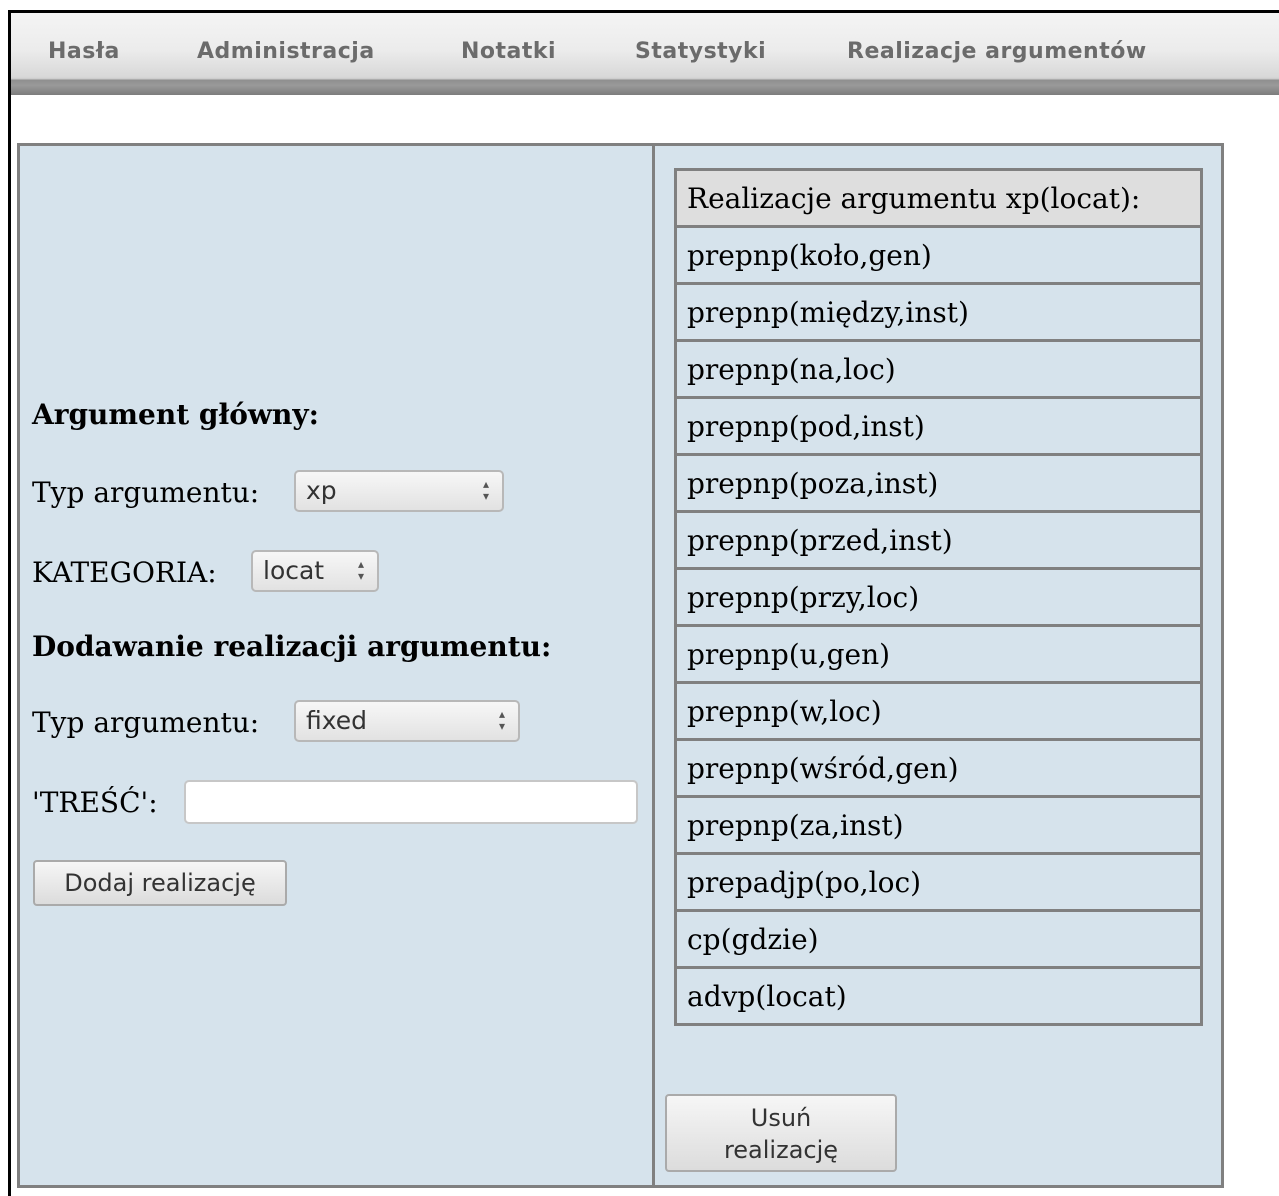  What do you see at coordinates (938, 711) in the screenshot?
I see `table-row: prepnp(w,loc)` at bounding box center [938, 711].